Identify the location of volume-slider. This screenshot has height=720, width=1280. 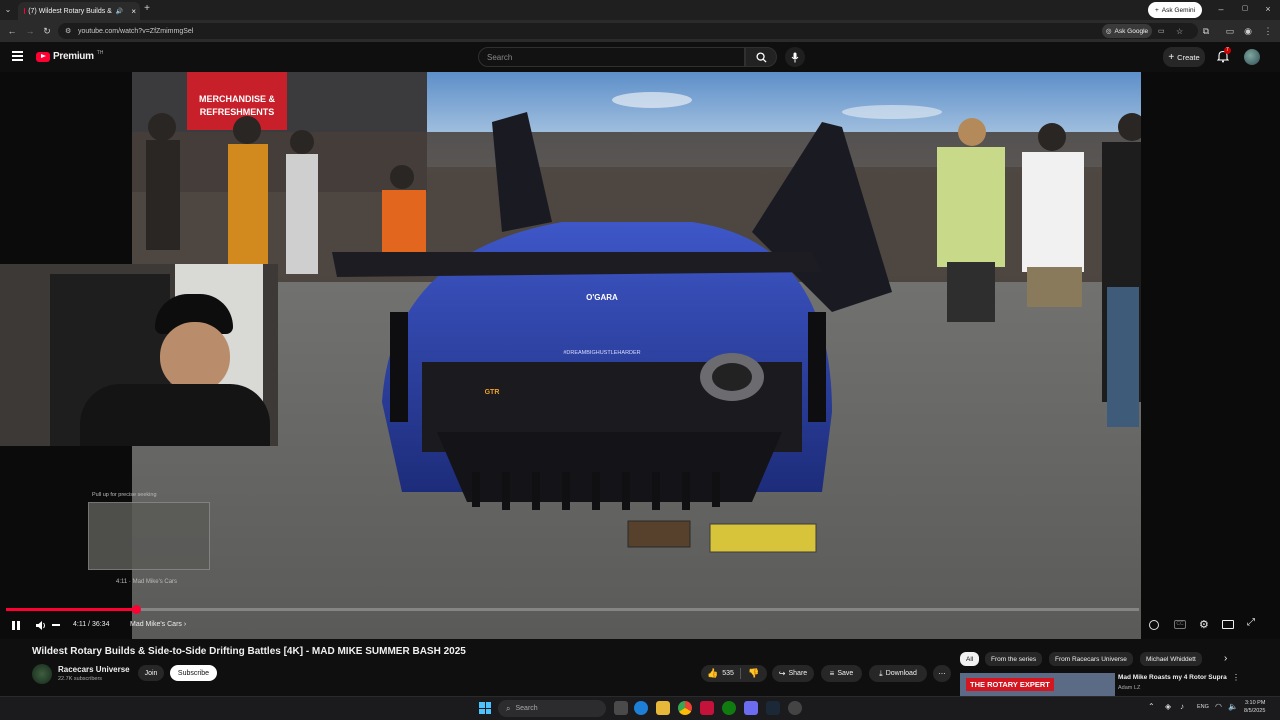
(56, 625).